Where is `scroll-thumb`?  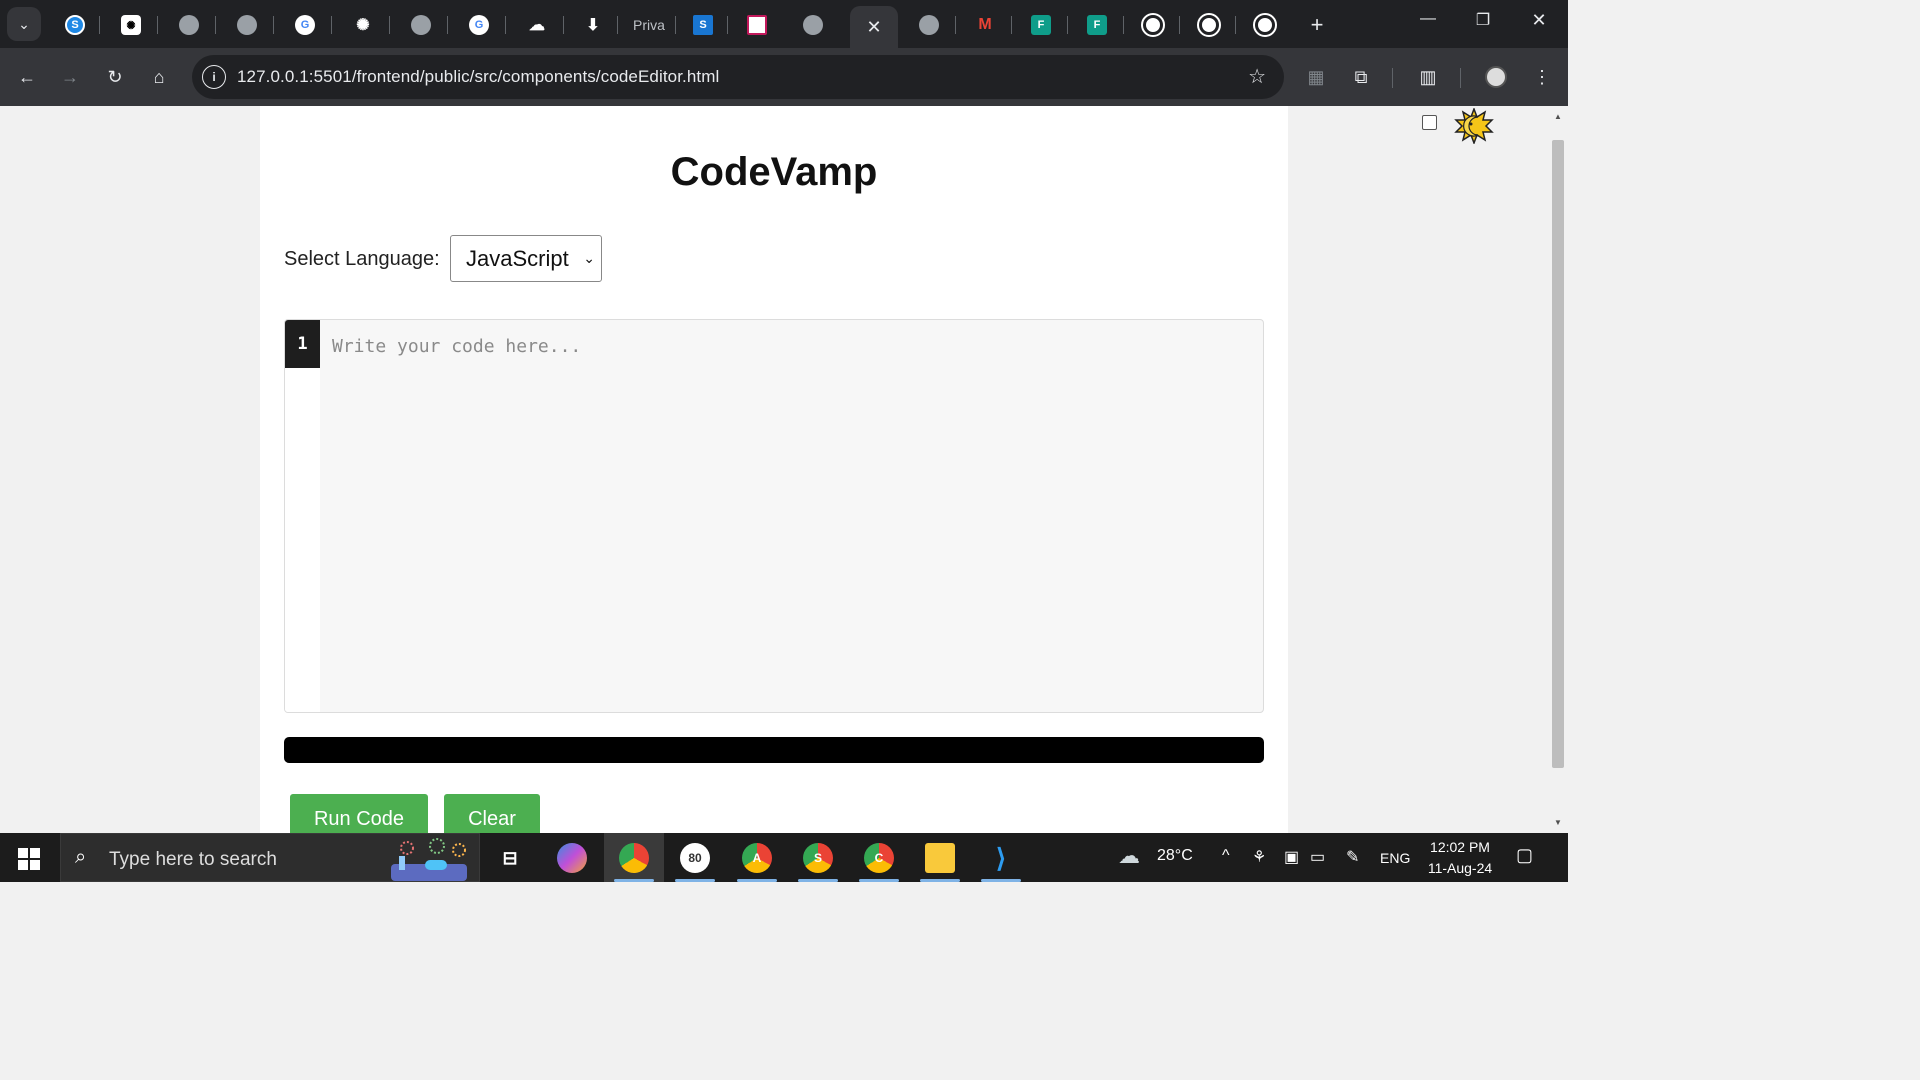
scroll-thumb is located at coordinates (1558, 454).